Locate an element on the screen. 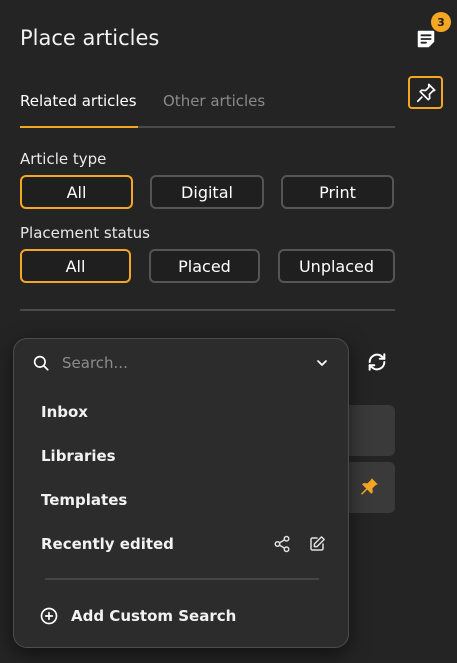 The width and height of the screenshot is (457, 663). article-type-digital-button: Digital is located at coordinates (207, 192).